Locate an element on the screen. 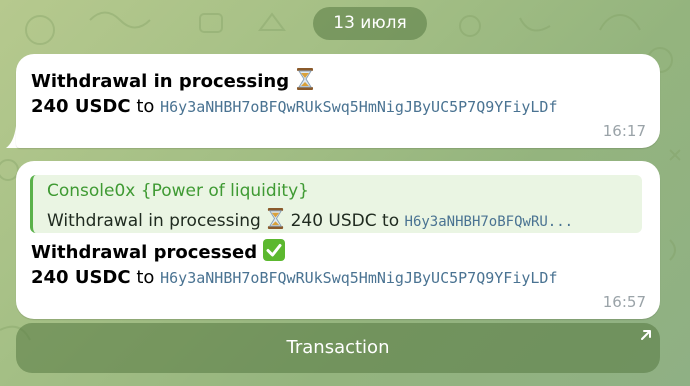 This screenshot has height=386, width=690. transaction-button: Transaction is located at coordinates (338, 348).